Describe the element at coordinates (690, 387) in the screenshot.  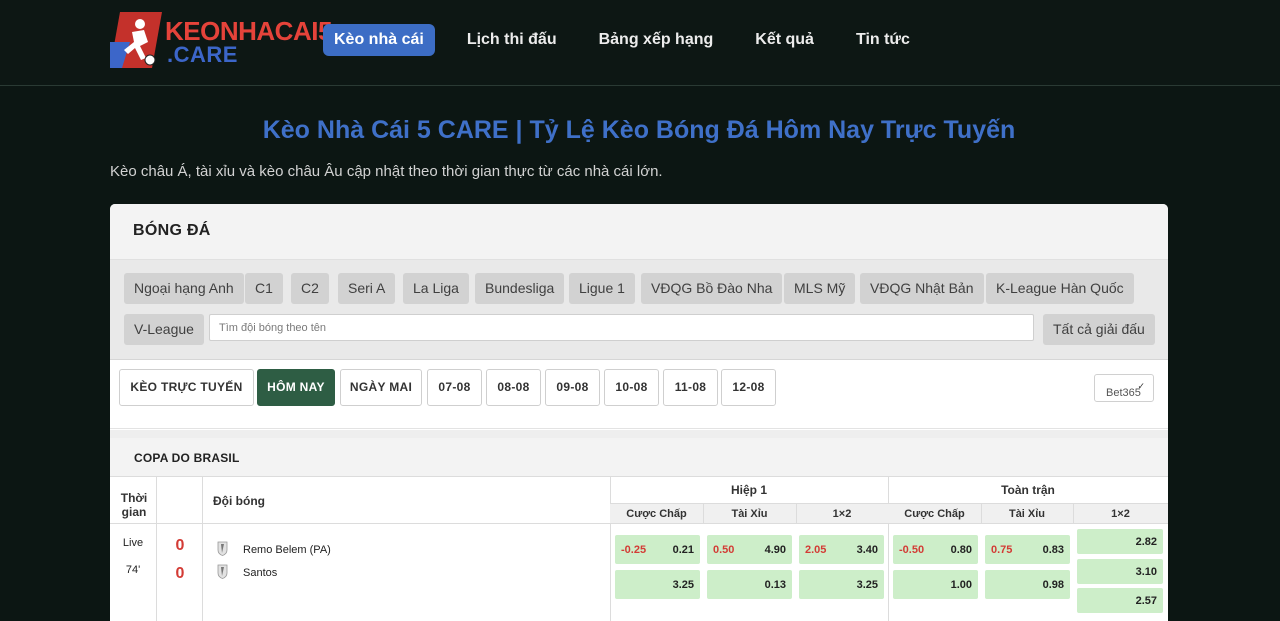
I see `tab-date: 11-08` at that location.